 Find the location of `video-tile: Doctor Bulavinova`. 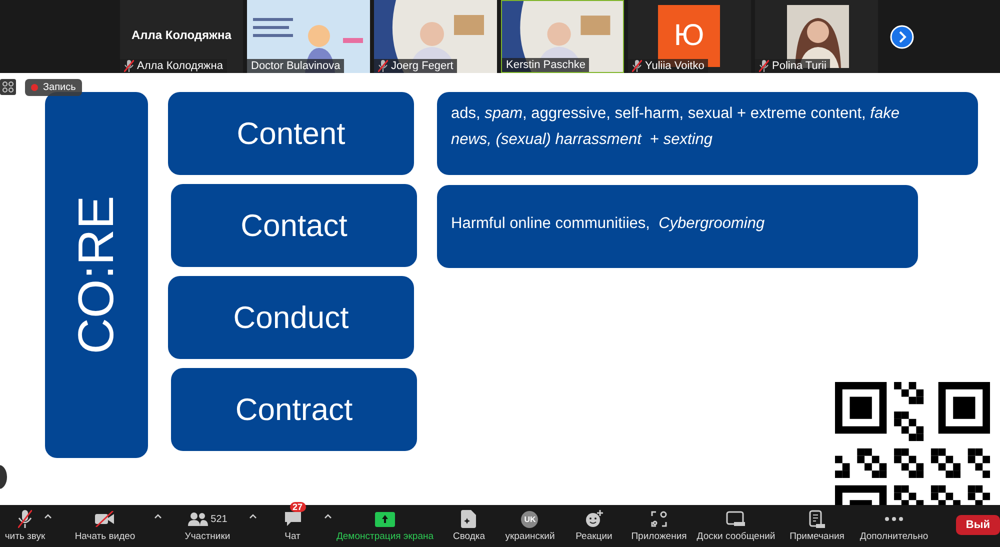

video-tile: Doctor Bulavinova is located at coordinates (308, 36).